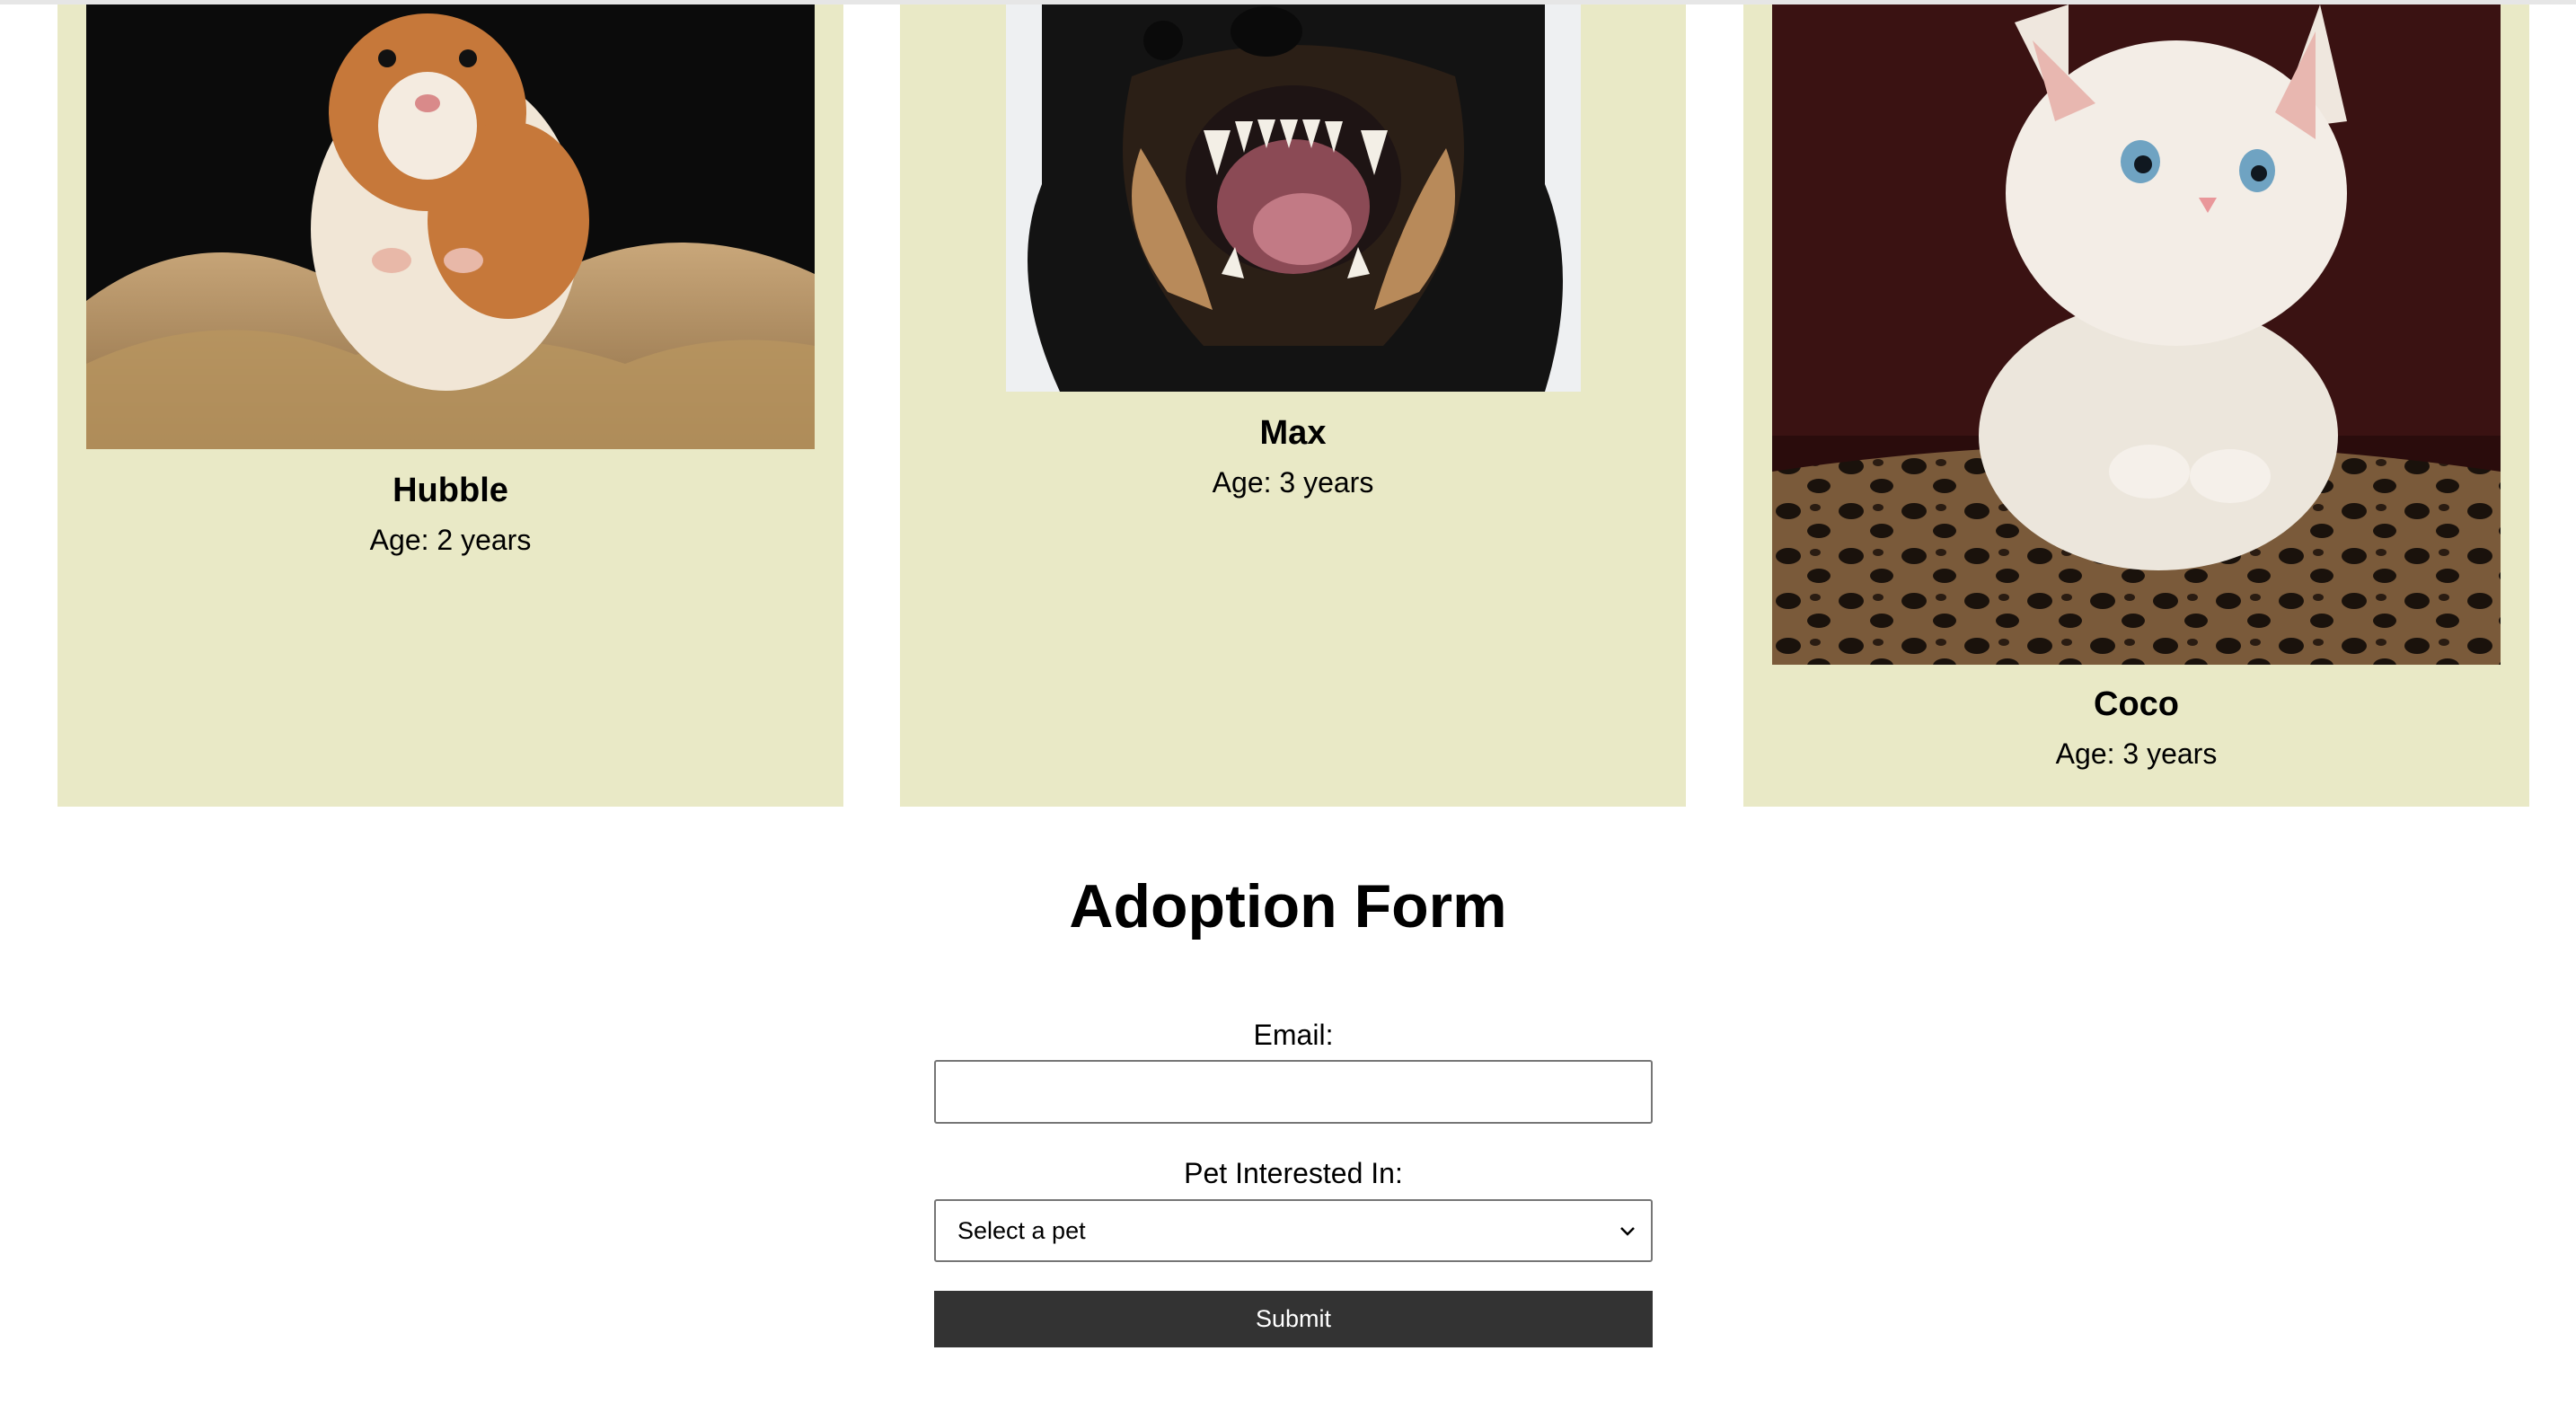  Describe the element at coordinates (450, 540) in the screenshot. I see `pet-age: Age: 2 years` at that location.